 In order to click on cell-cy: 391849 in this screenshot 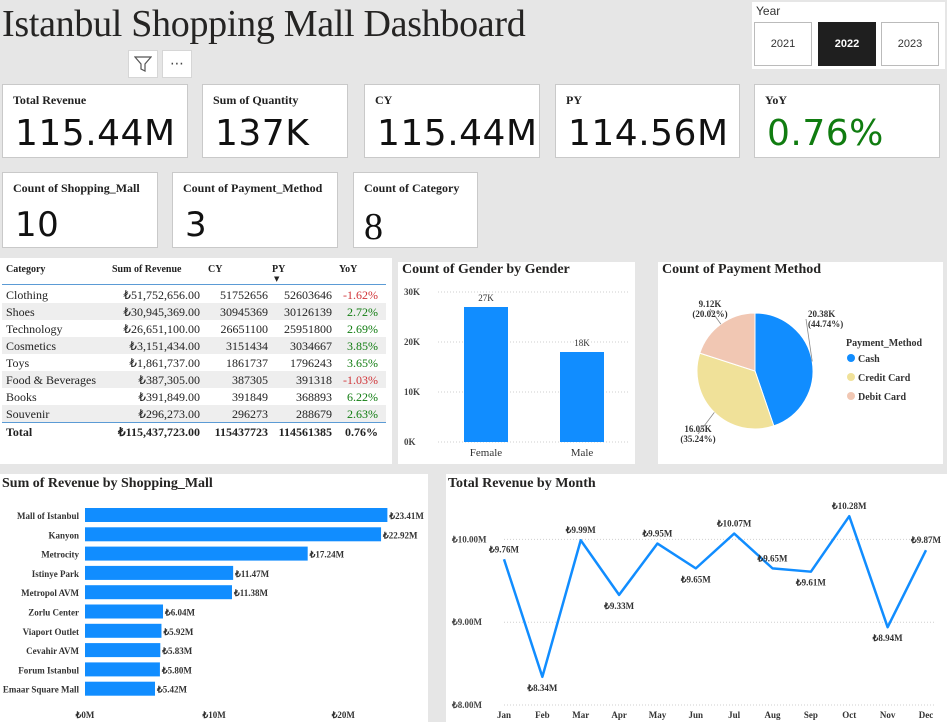, I will do `click(250, 397)`.